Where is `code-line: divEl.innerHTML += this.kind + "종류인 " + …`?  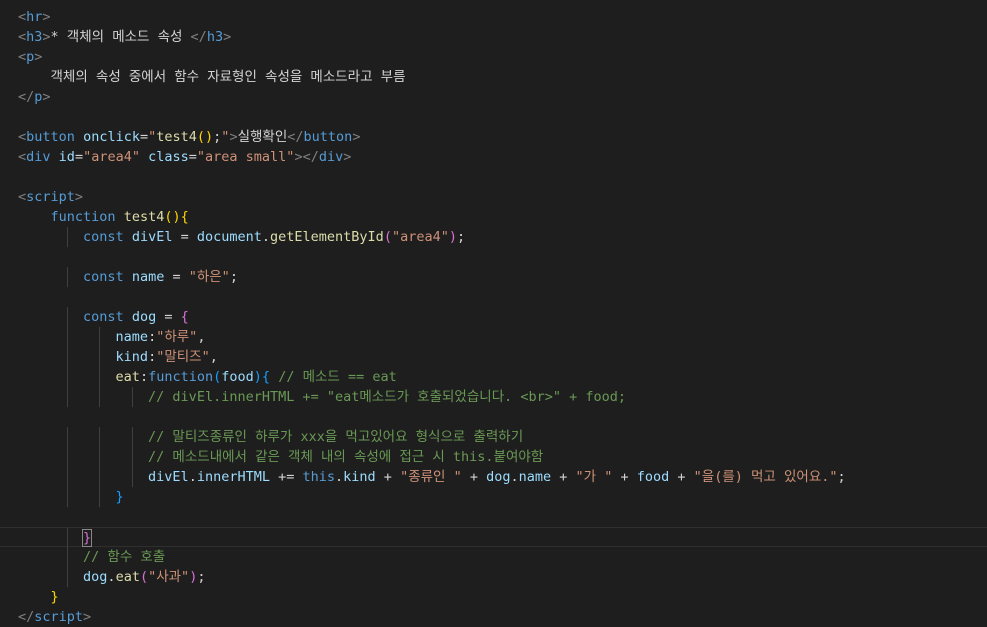
code-line: divEl.innerHTML += this.kind + "종류인 " + … is located at coordinates (493, 477).